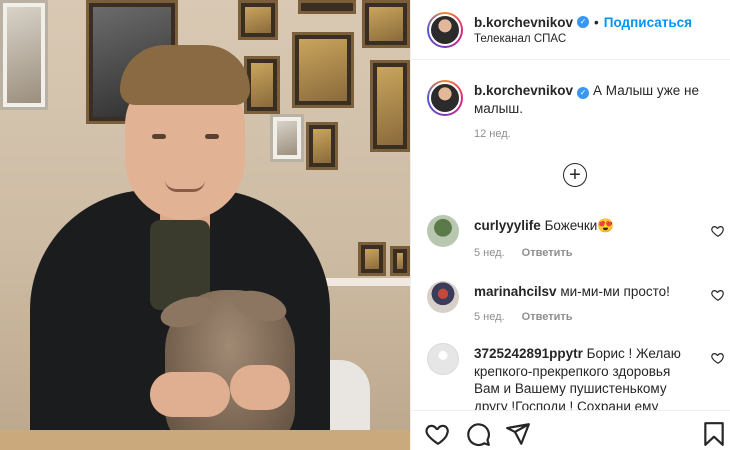 The height and width of the screenshot is (450, 730). What do you see at coordinates (615, 291) in the screenshot?
I see `comment-text: ми-ми-ми просто!` at bounding box center [615, 291].